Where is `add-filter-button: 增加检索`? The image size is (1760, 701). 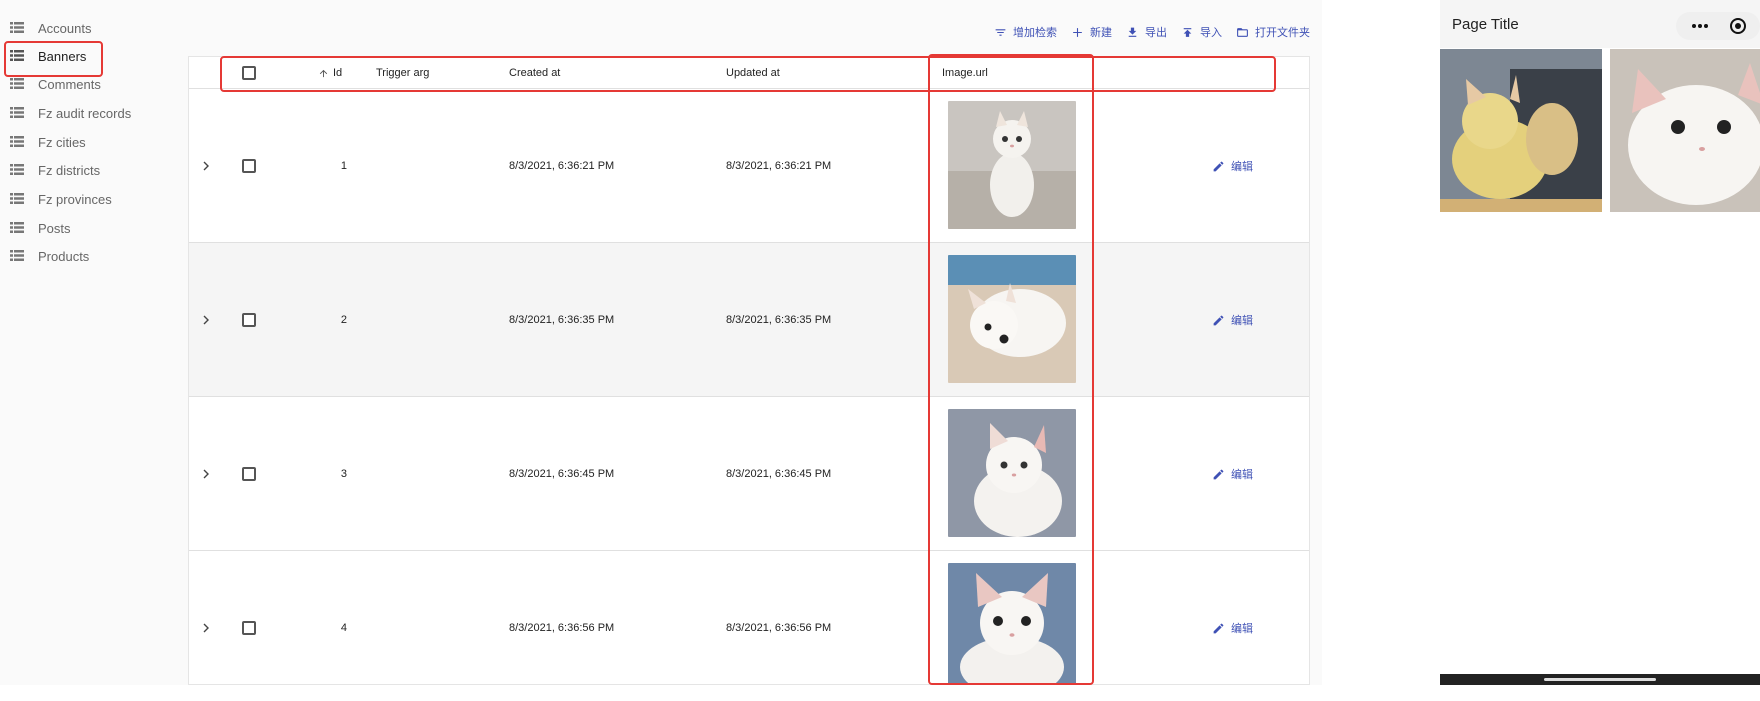
add-filter-button: 增加检索 is located at coordinates (1025, 32).